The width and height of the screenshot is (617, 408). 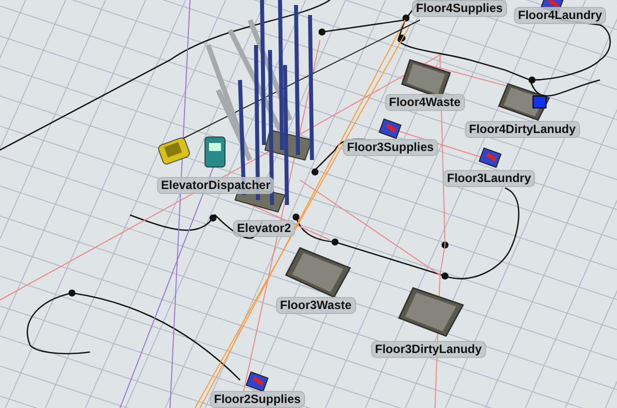 I want to click on object-label: Floor4Supplies, so click(x=459, y=8).